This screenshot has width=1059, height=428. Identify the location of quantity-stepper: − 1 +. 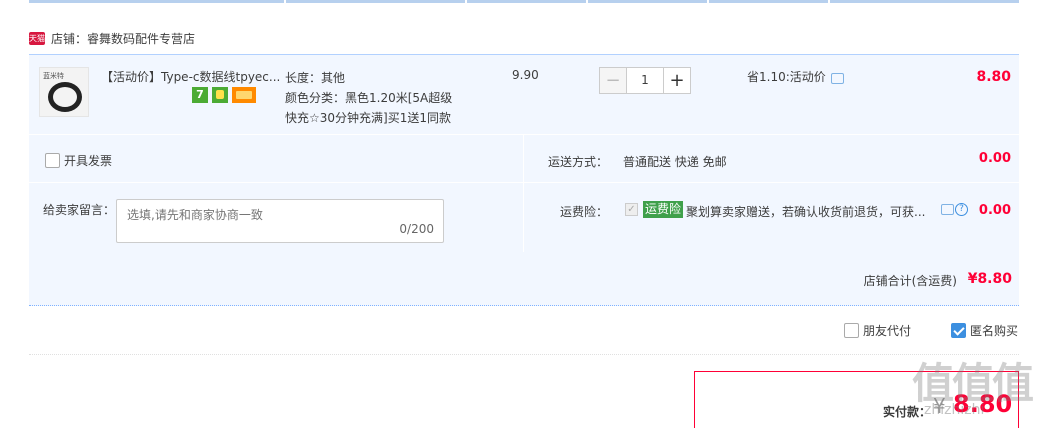
(645, 80).